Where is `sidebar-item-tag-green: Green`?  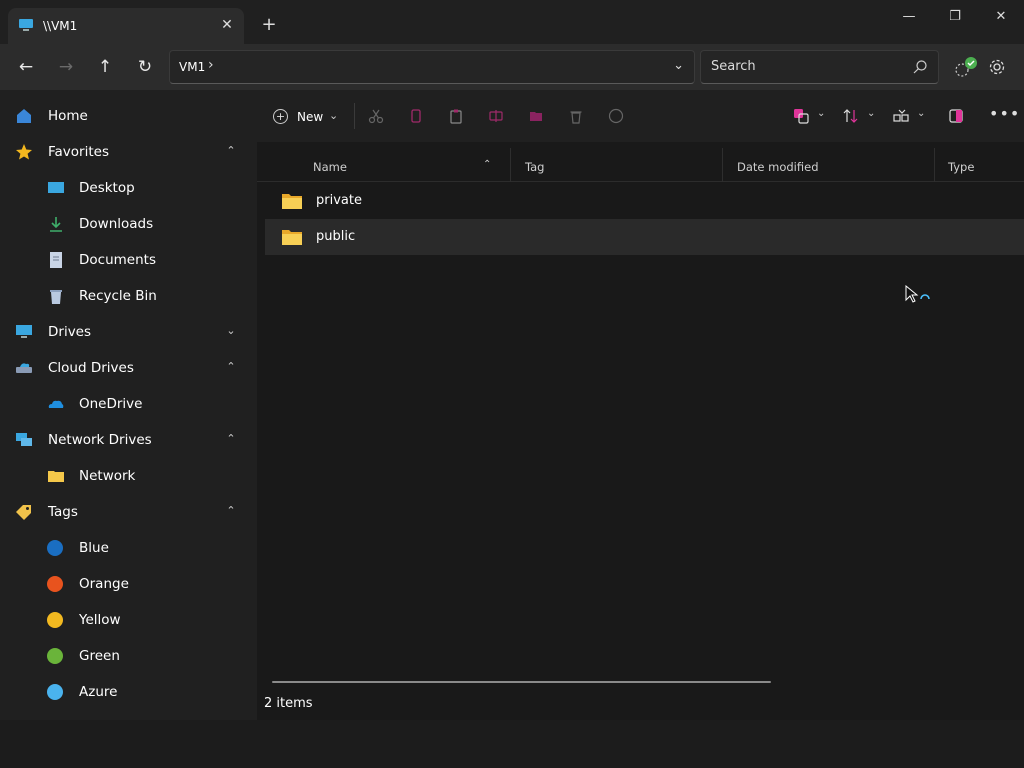 sidebar-item-tag-green: Green is located at coordinates (128, 656).